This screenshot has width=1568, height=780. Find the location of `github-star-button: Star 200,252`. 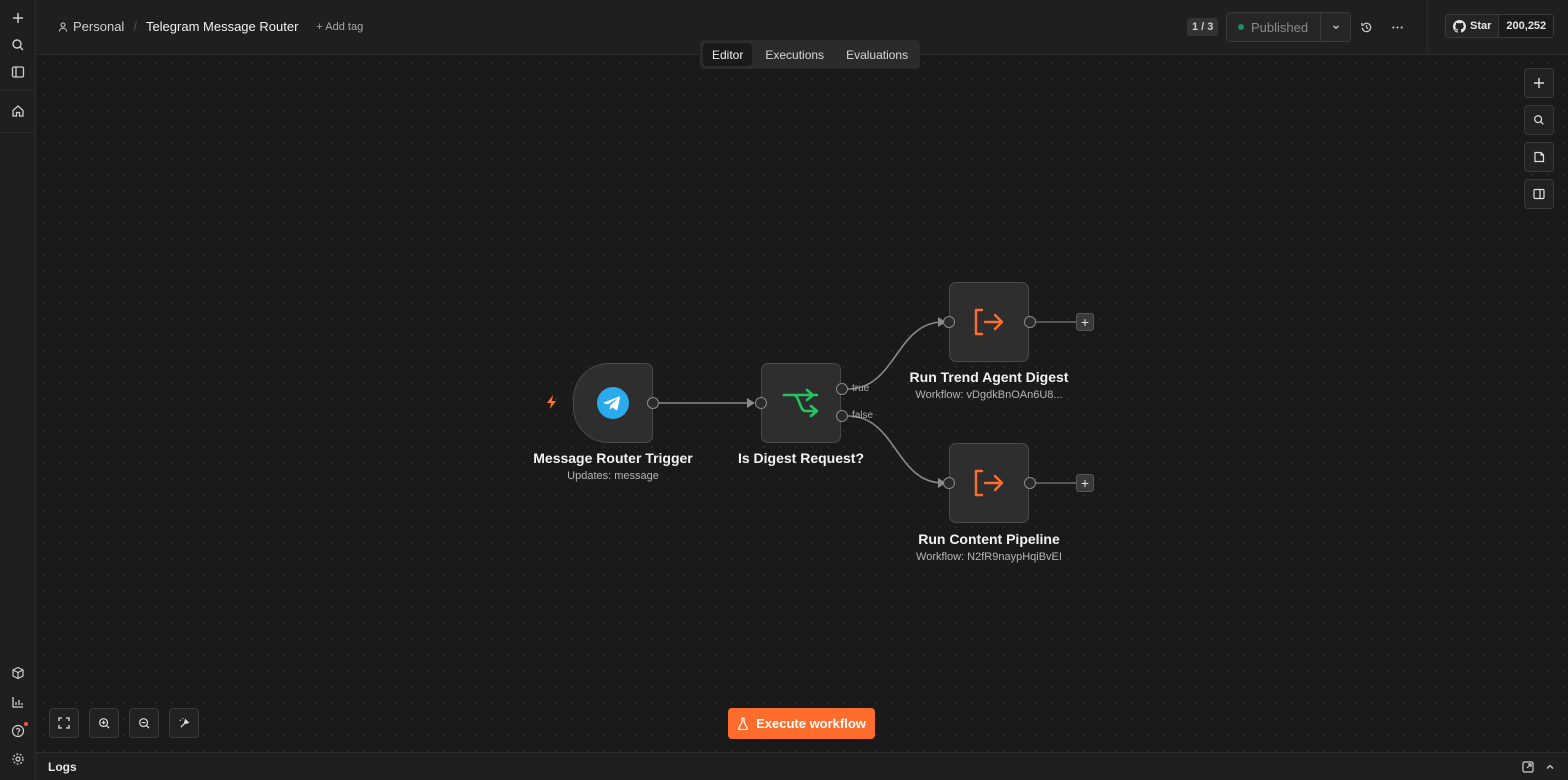

github-star-button: Star 200,252 is located at coordinates (1500, 26).